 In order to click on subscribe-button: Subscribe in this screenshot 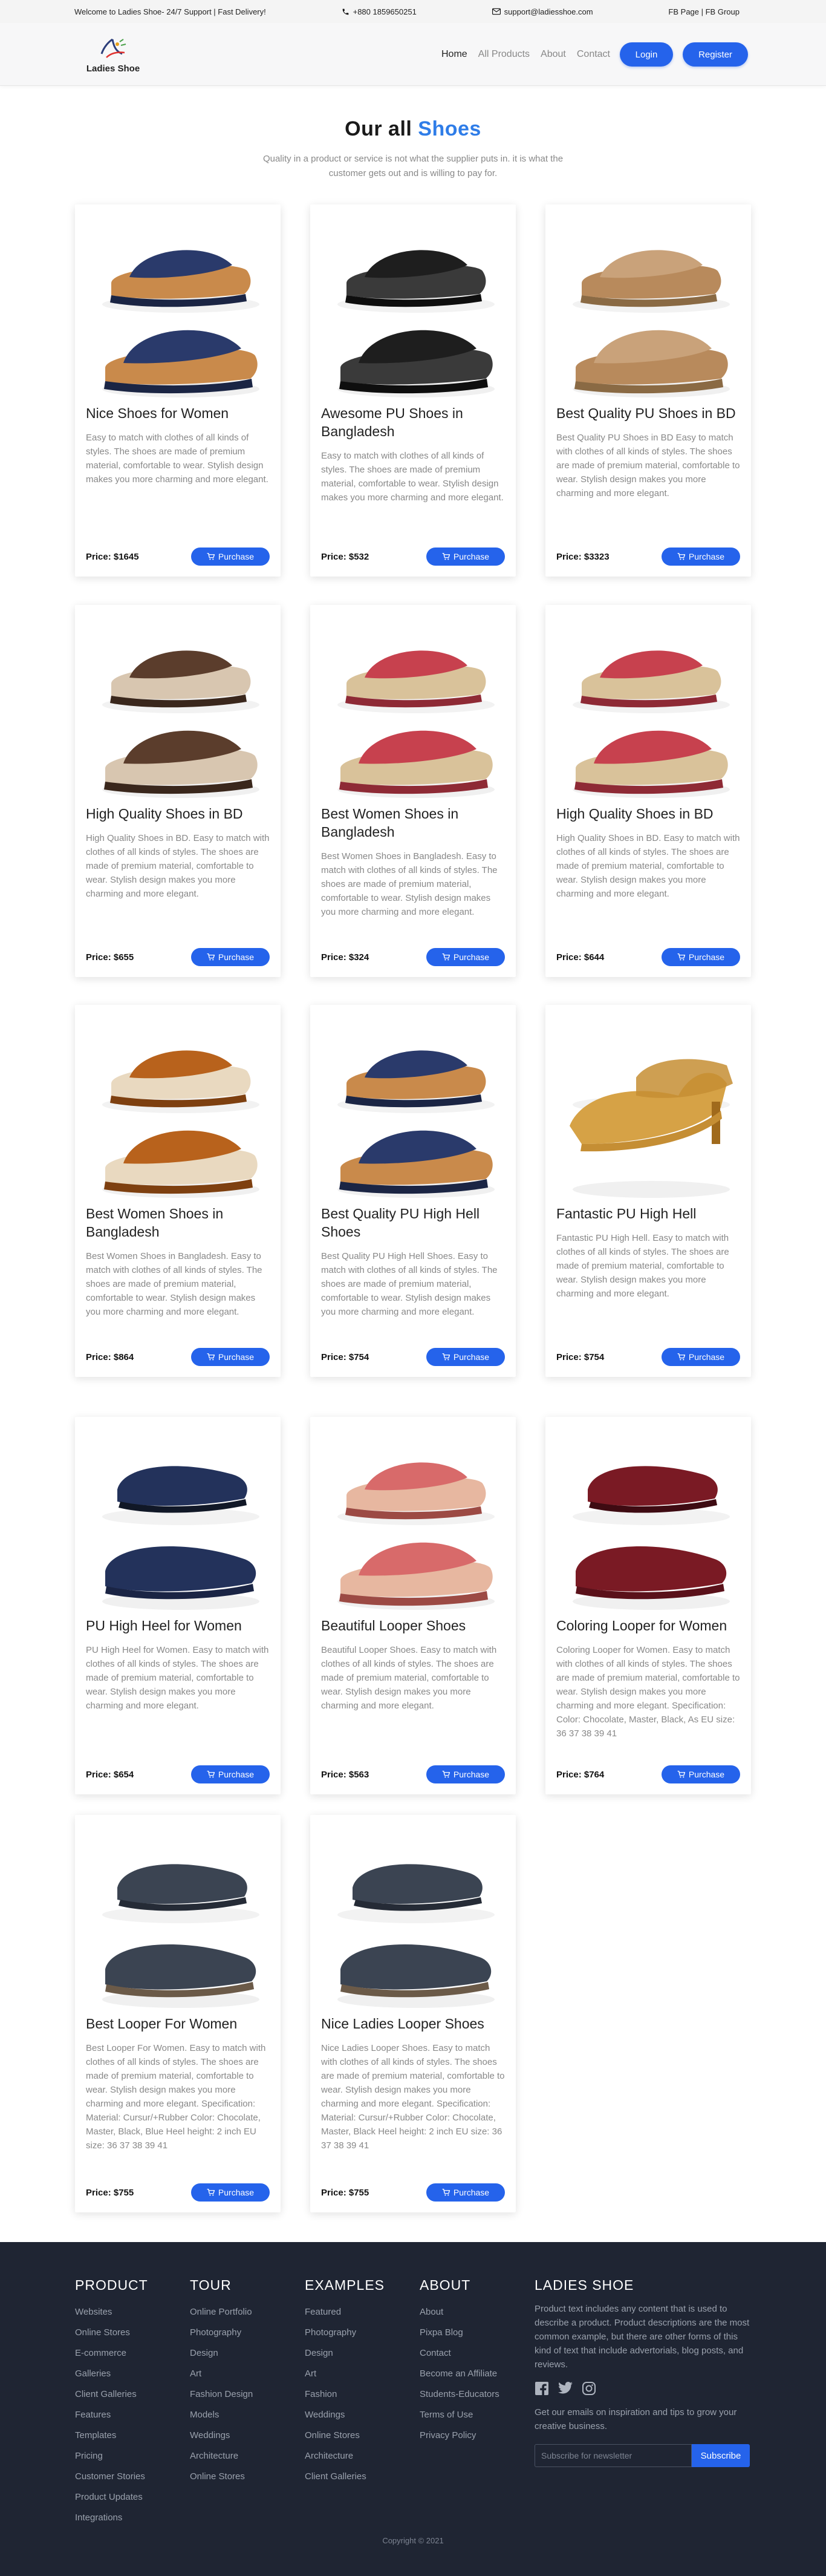, I will do `click(721, 2455)`.